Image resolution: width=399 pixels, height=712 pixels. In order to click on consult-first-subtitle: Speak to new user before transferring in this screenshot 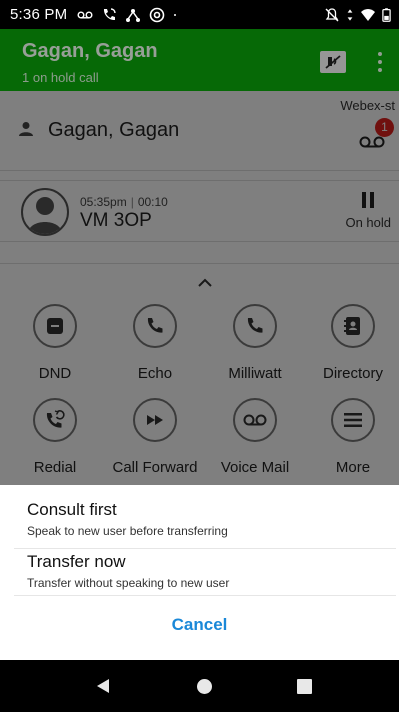, I will do `click(127, 531)`.